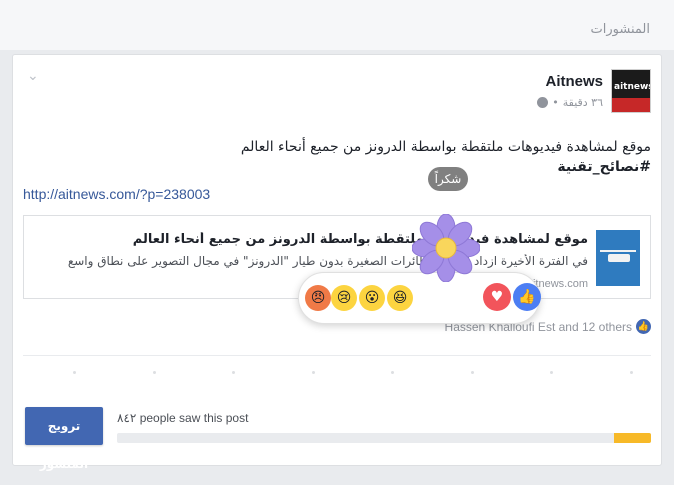  I want to click on hashtag-link: #نصائح_تقنية, so click(391, 167).